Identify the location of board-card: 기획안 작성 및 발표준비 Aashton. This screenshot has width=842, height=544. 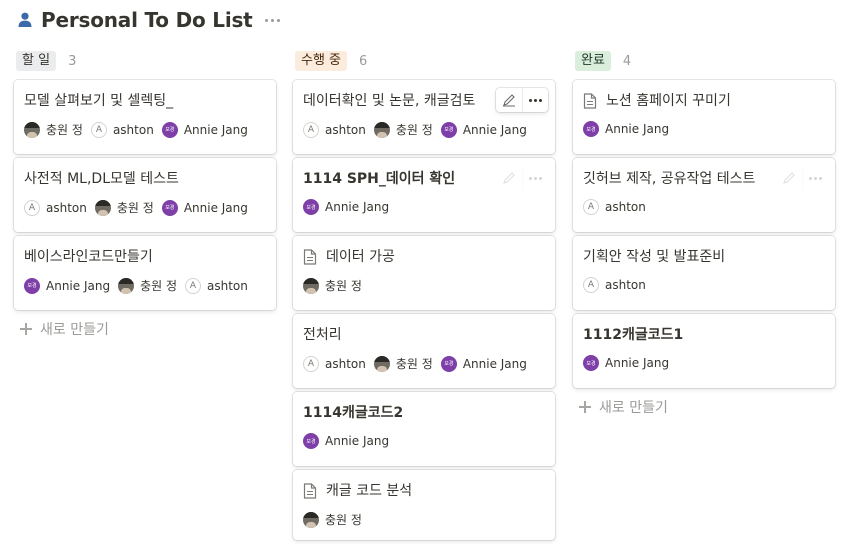
(704, 273).